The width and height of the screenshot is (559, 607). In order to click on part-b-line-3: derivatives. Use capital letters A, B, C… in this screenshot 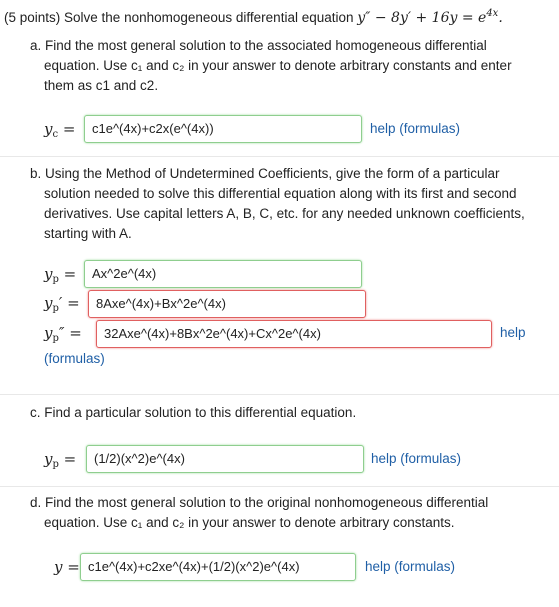, I will do `click(284, 213)`.